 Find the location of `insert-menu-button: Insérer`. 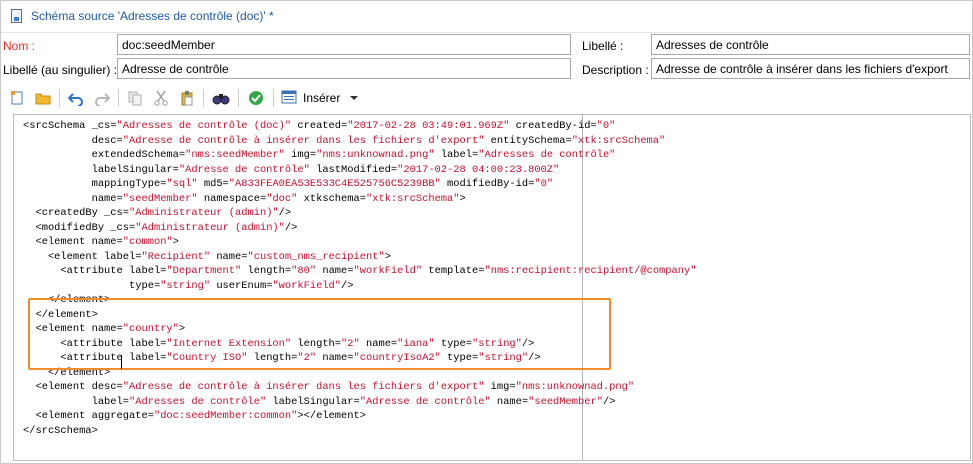

insert-menu-button: Insérer is located at coordinates (320, 98).